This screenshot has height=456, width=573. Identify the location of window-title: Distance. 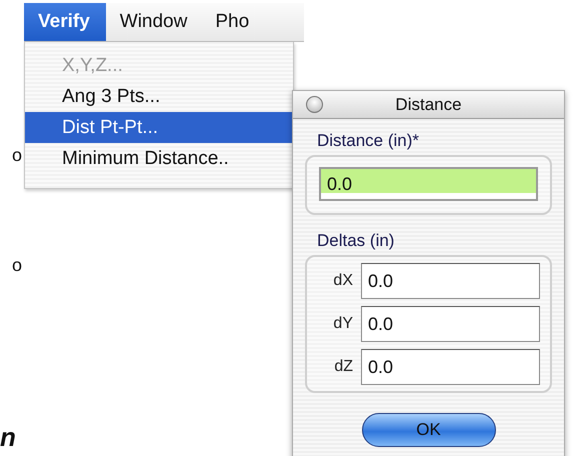
(428, 104).